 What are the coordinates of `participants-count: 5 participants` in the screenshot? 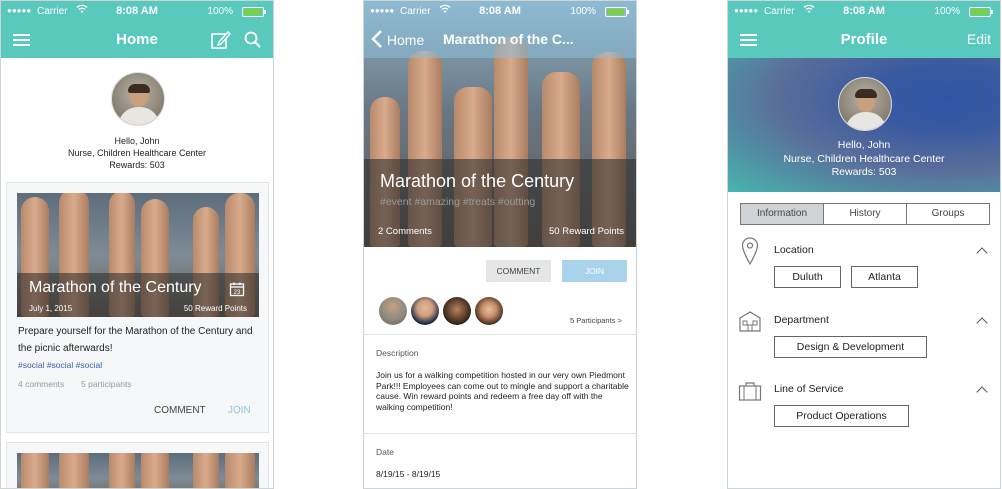 It's located at (106, 384).